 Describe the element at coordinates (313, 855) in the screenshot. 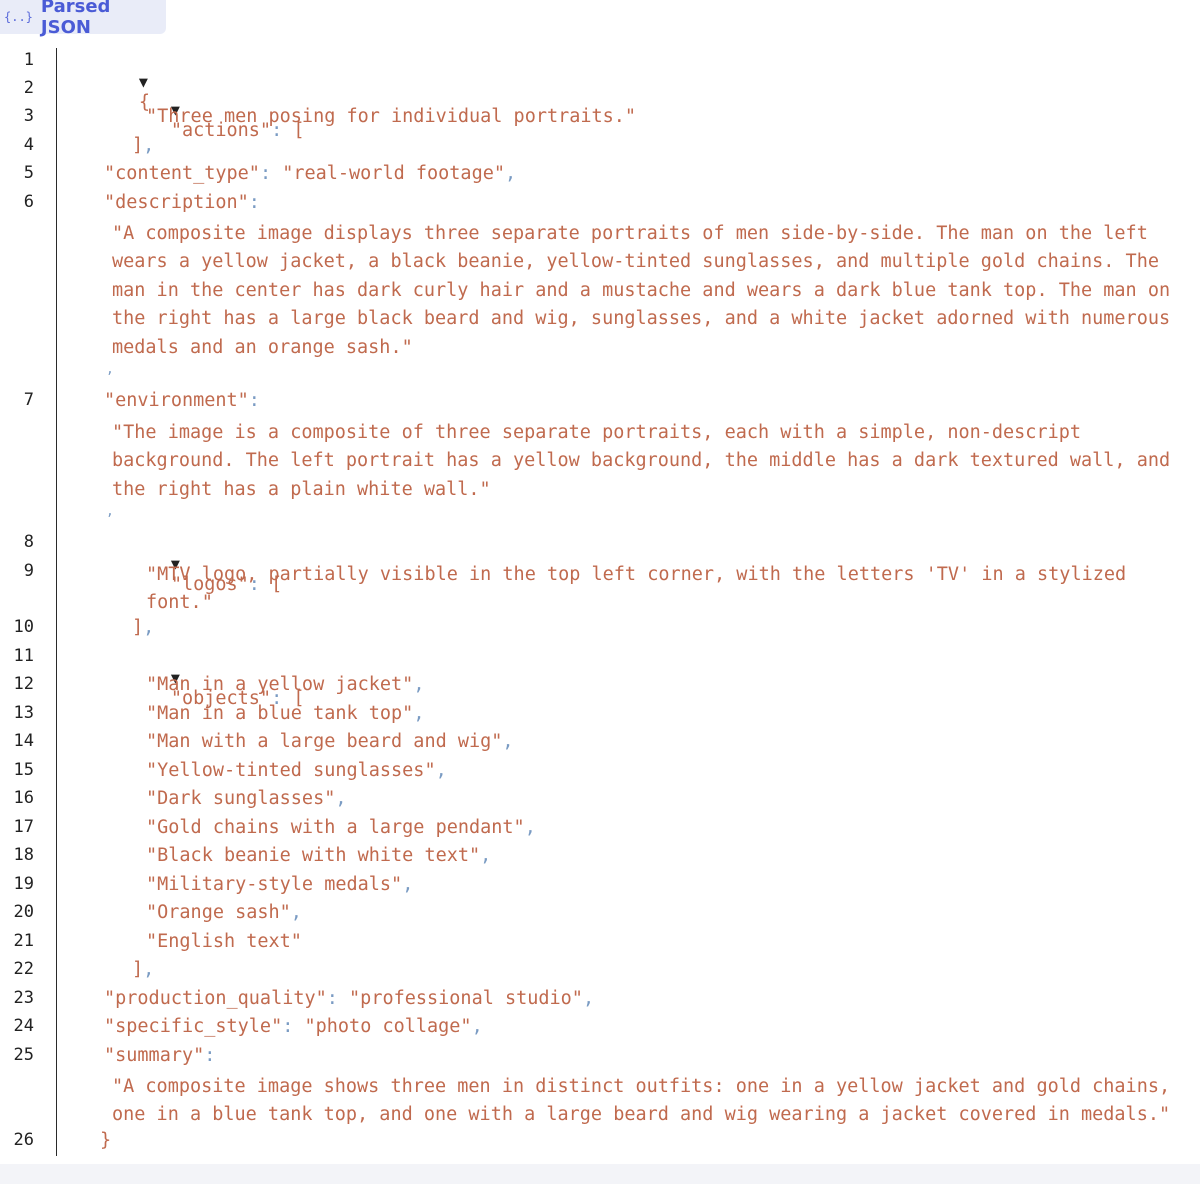

I see `list-item: "Black beanie with white text"` at that location.